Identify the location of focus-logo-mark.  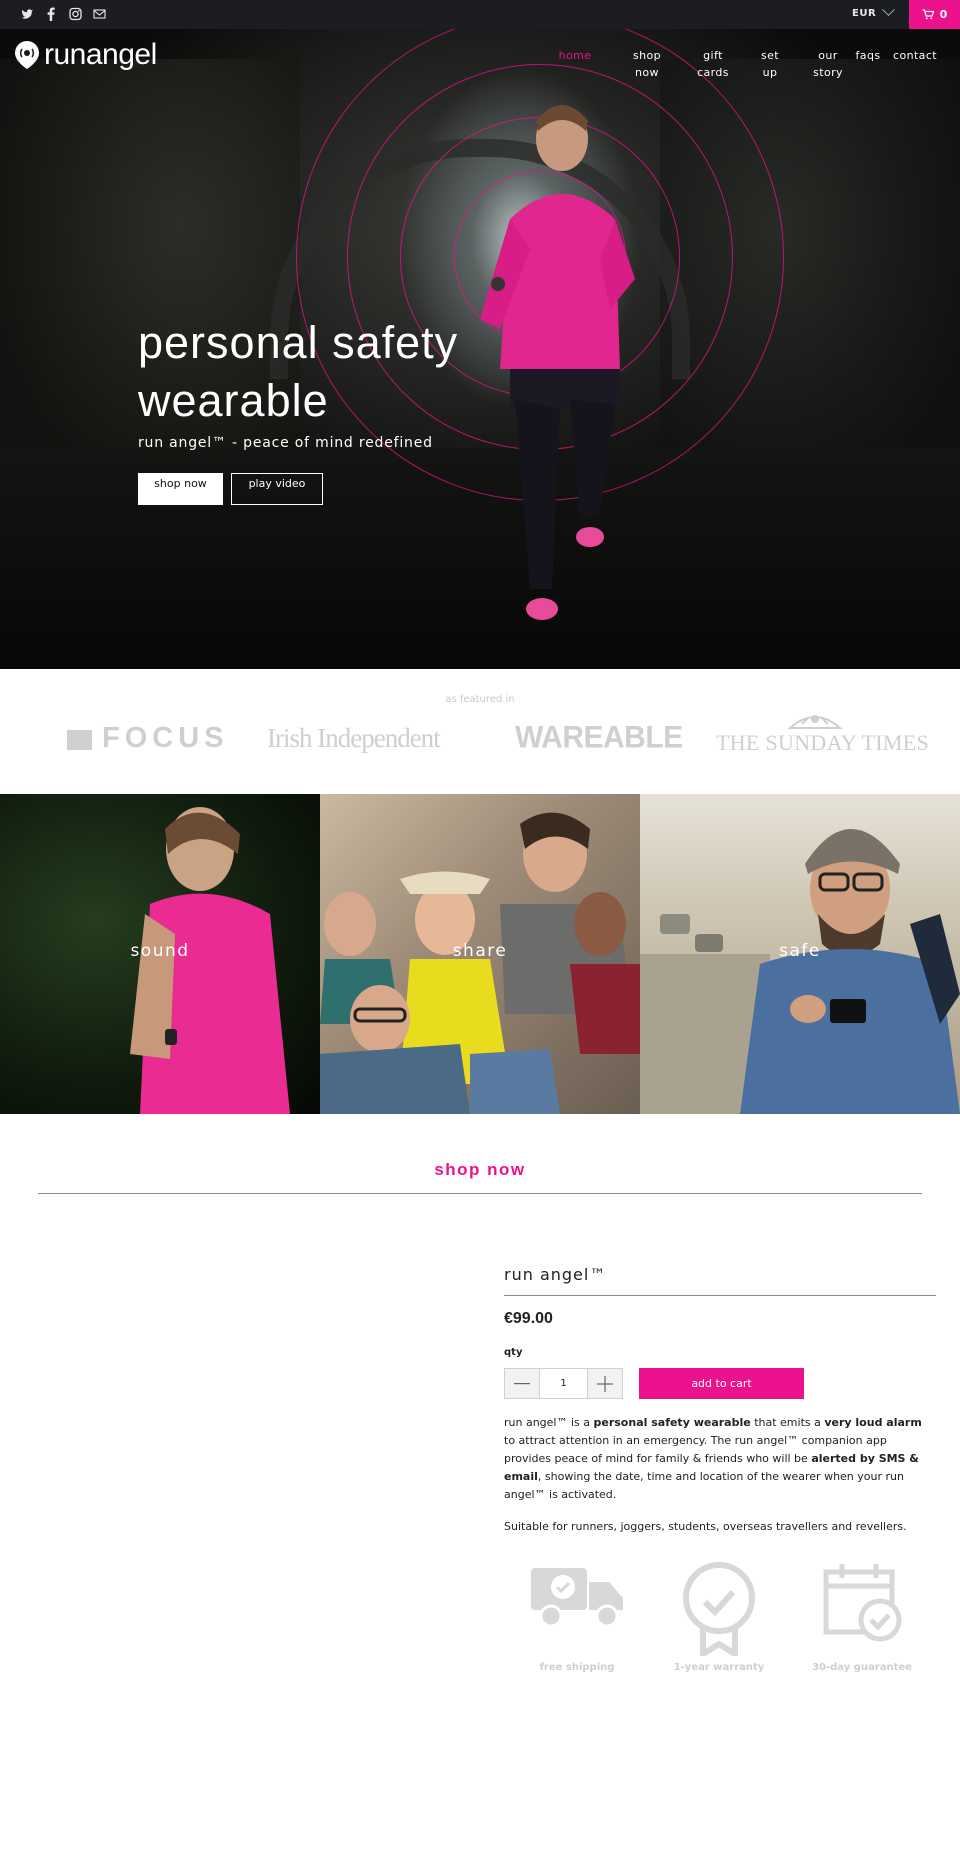
(79, 740).